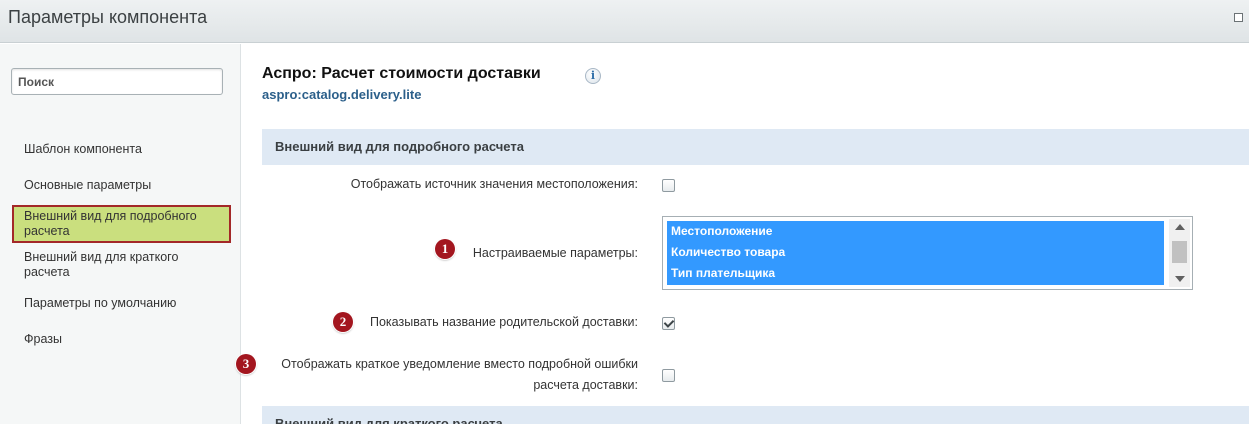  Describe the element at coordinates (585, 385) in the screenshot. I see `short-notice-label-line2: расчета доставки:` at that location.